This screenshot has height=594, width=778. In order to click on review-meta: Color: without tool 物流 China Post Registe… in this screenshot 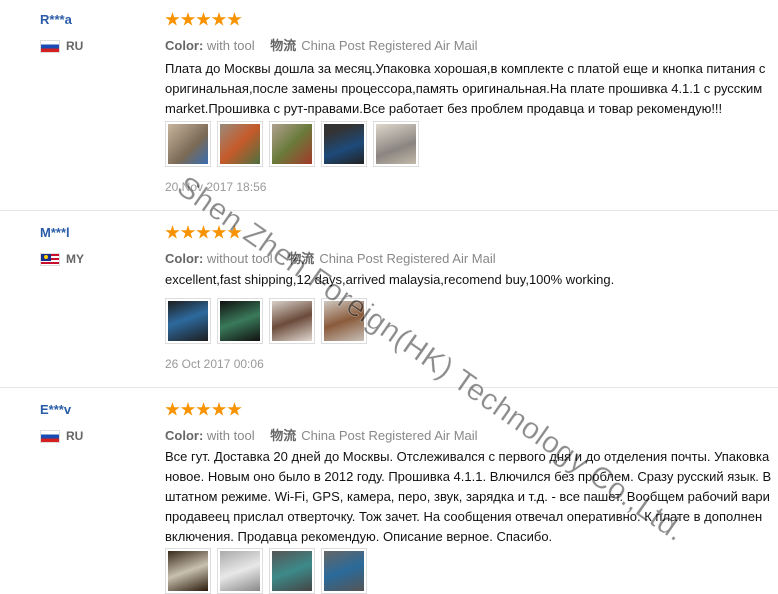, I will do `click(330, 257)`.